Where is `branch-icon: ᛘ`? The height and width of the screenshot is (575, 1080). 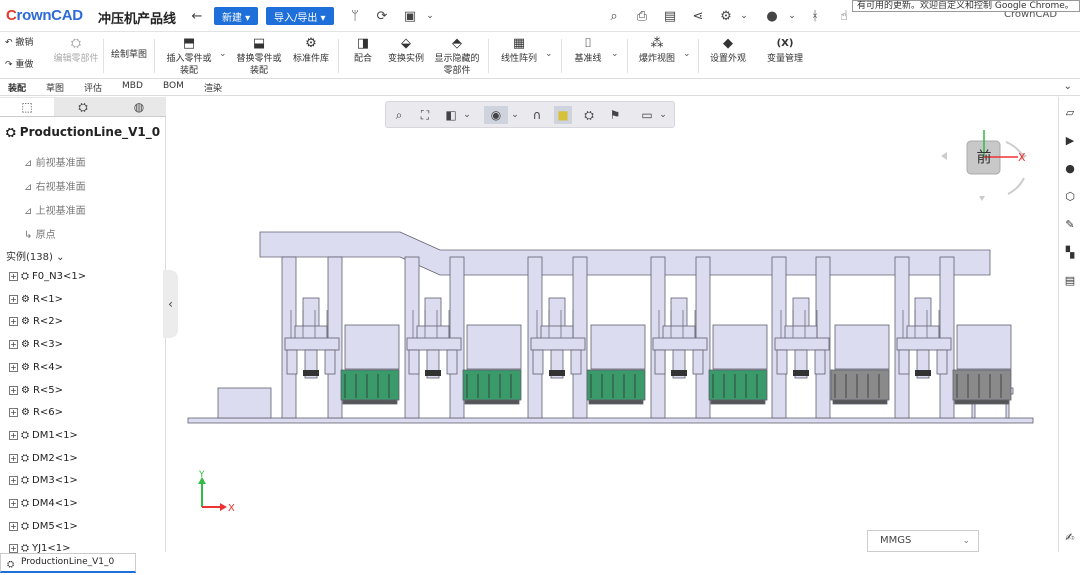
branch-icon: ᛘ is located at coordinates (355, 16).